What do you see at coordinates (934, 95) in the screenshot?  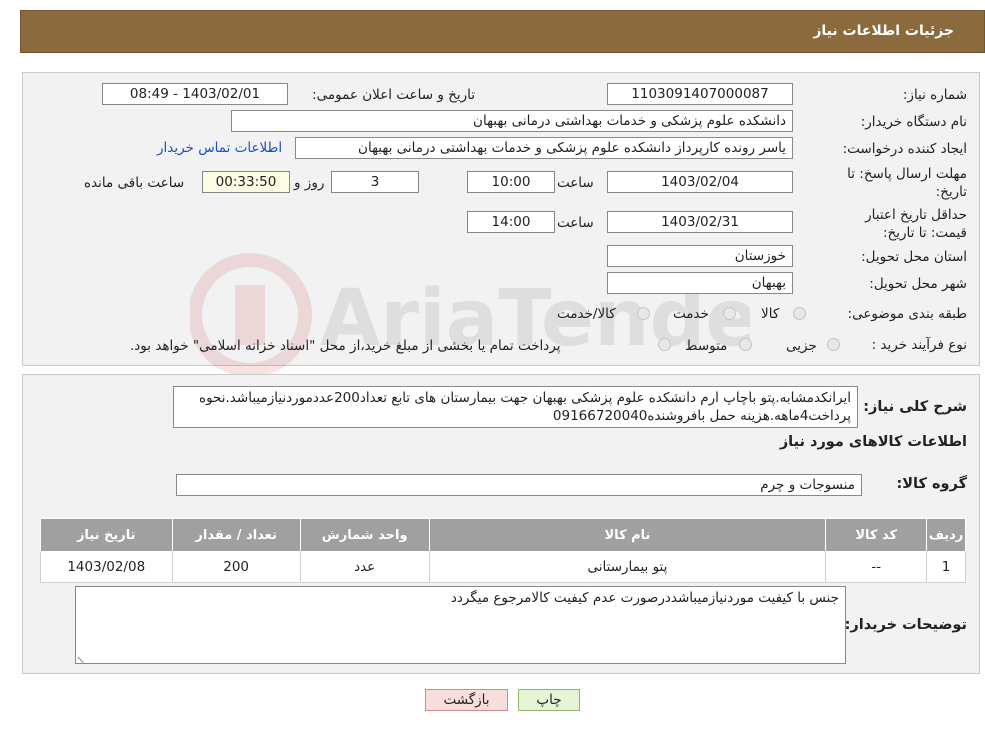 I see `need-number-label: شماره نیاز:` at bounding box center [934, 95].